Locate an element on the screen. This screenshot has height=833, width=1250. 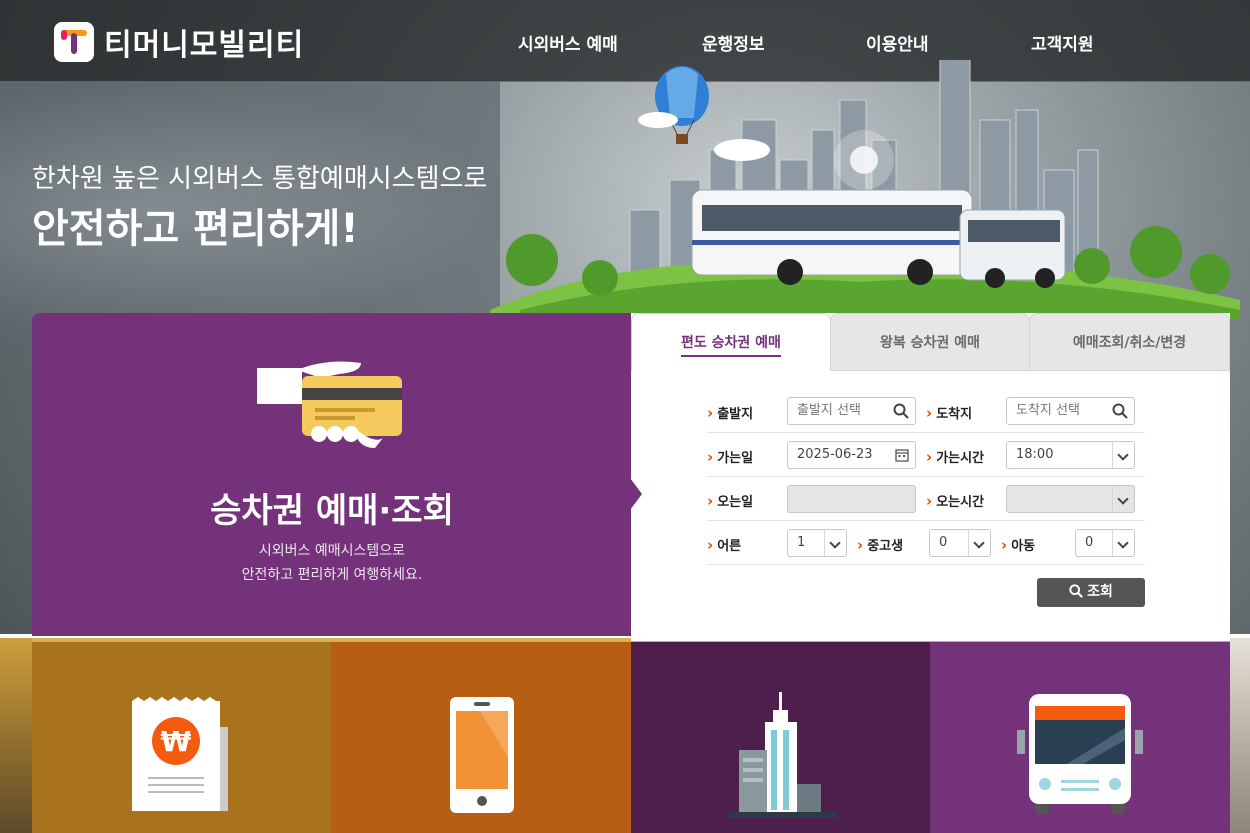
go-row: 가는일 2025-06-23 가는시간 18:00 is located at coordinates (926, 455).